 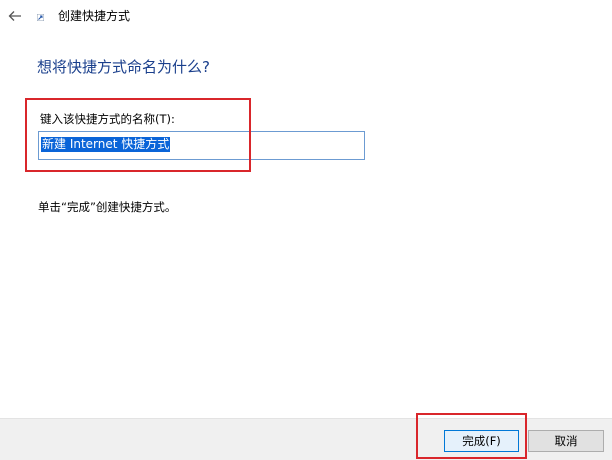 I want to click on back-button, so click(x=15, y=16).